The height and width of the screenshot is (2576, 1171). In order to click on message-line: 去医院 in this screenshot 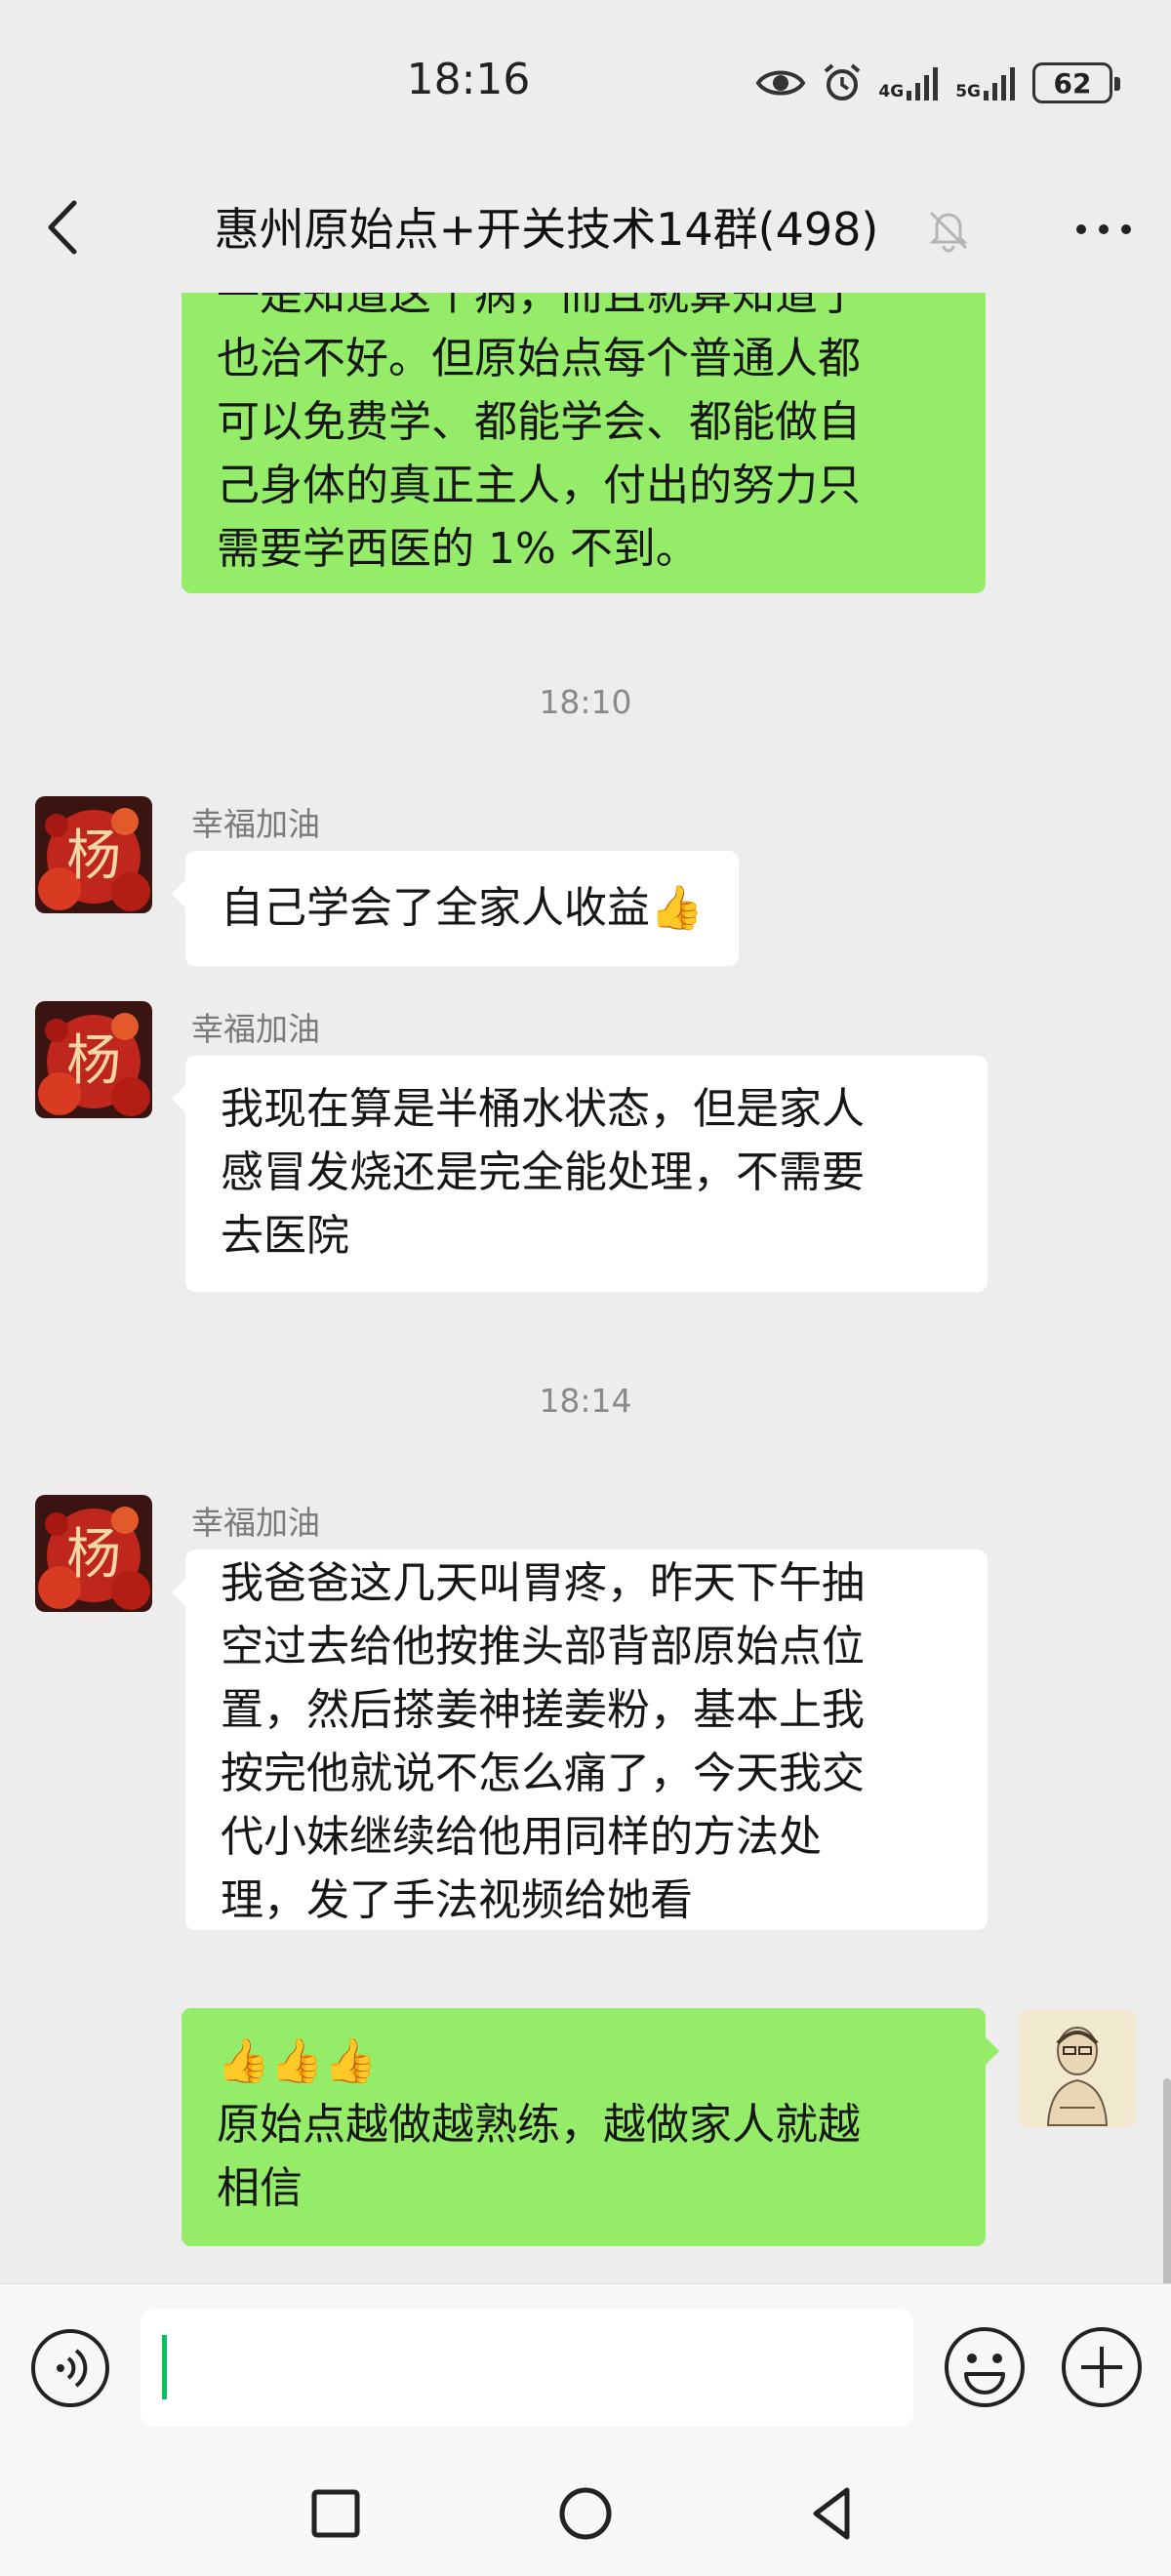, I will do `click(285, 1236)`.